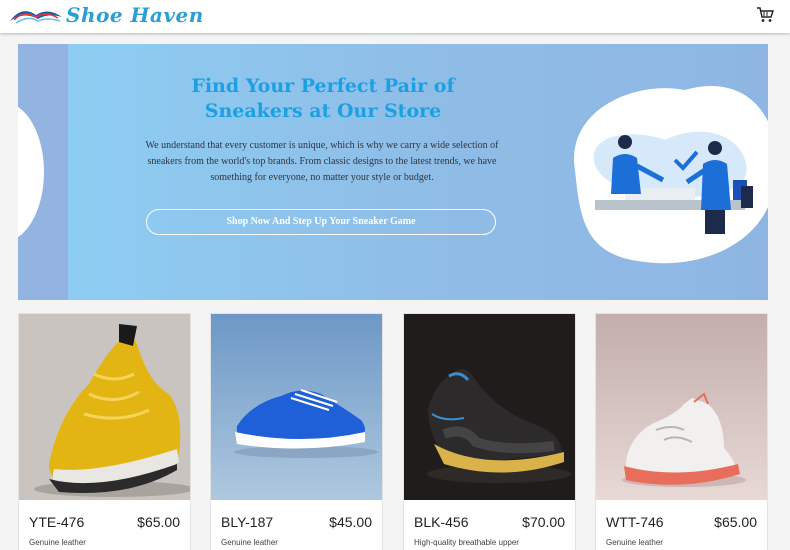 This screenshot has height=550, width=790. I want to click on brand-logo: Shoe Haven, so click(106, 15).